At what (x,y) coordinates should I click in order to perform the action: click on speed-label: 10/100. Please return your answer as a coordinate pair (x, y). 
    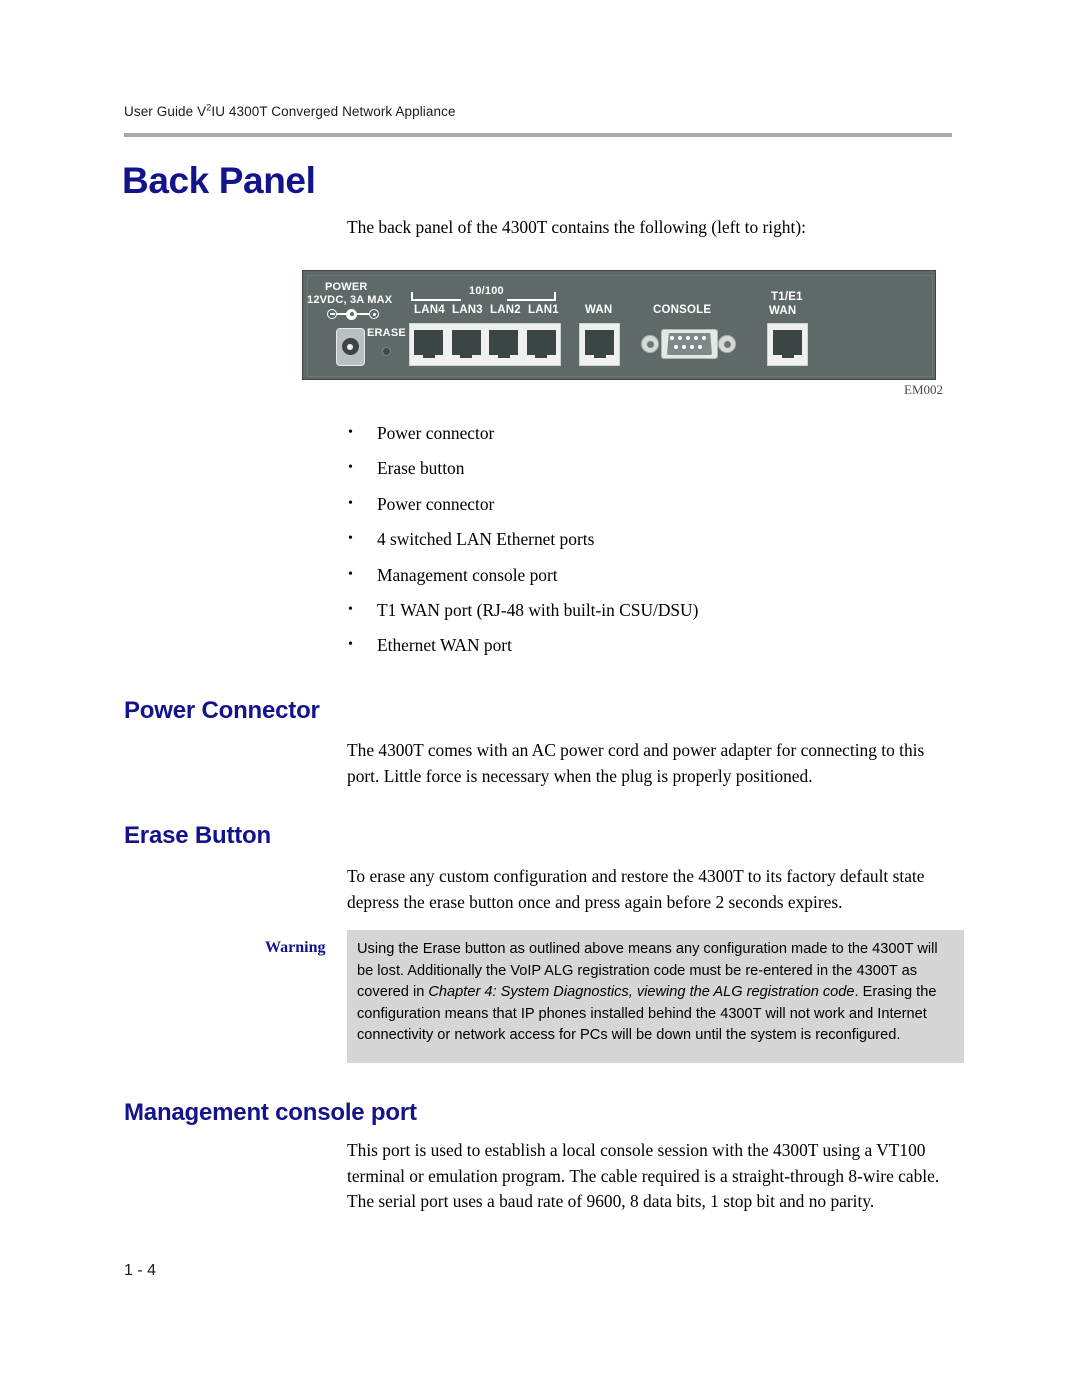
    Looking at the image, I should click on (486, 291).